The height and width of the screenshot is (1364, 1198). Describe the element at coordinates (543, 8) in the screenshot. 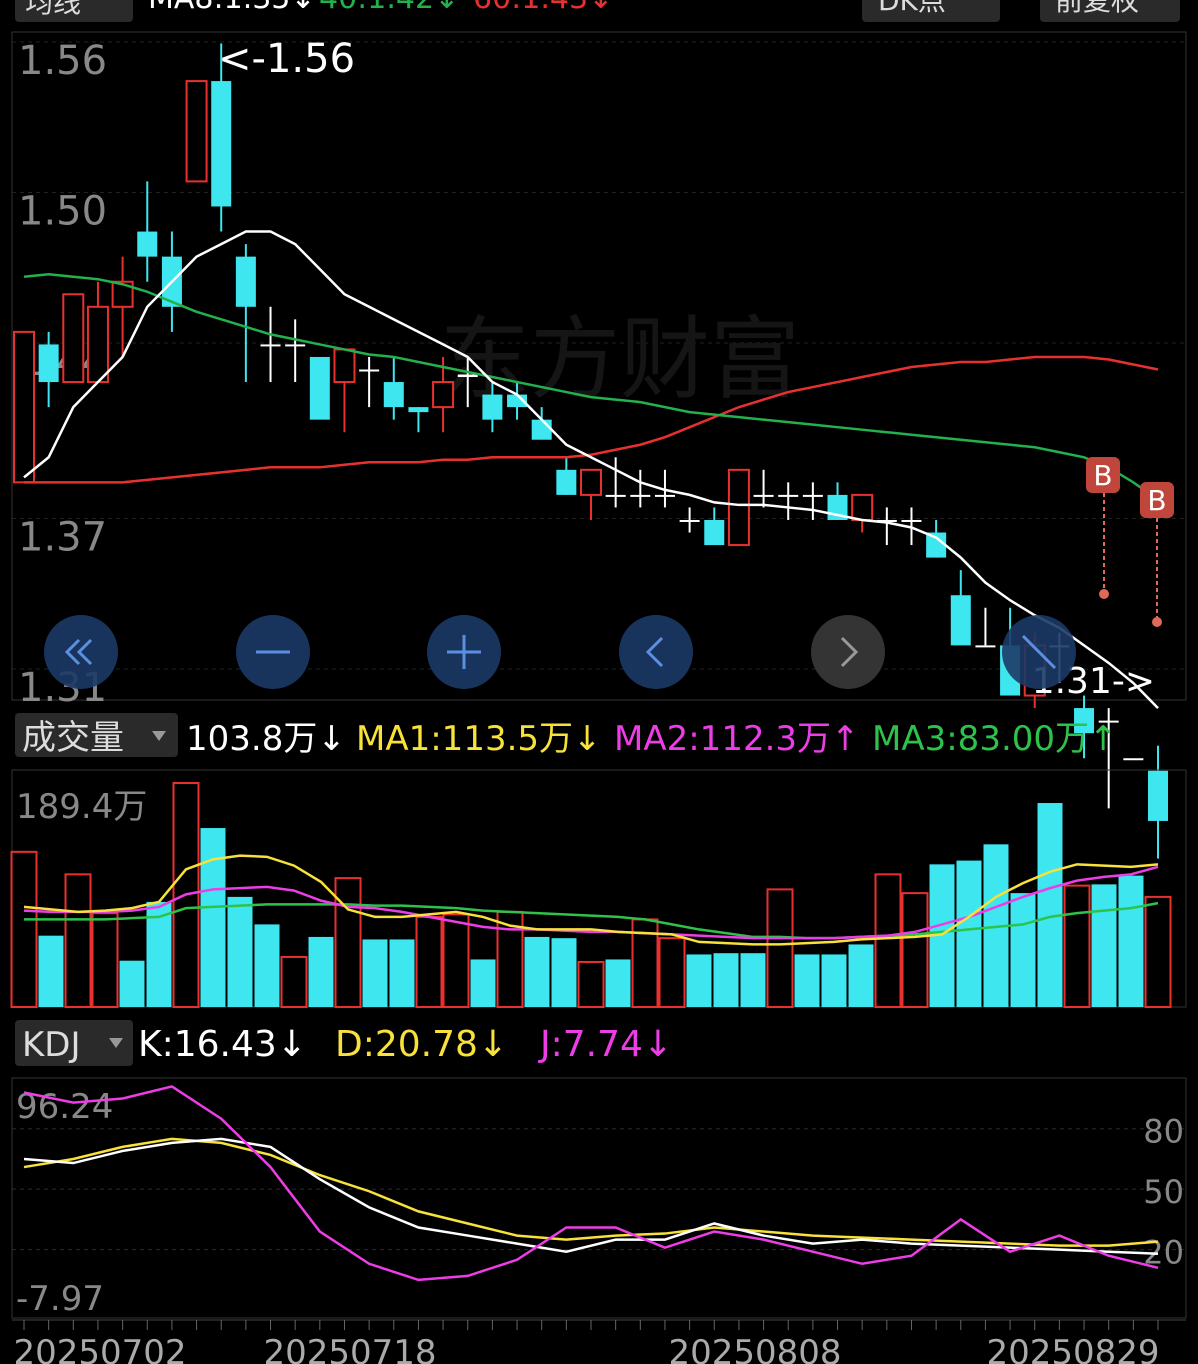

I see `ma-legend-item: 60:1.43↓` at that location.